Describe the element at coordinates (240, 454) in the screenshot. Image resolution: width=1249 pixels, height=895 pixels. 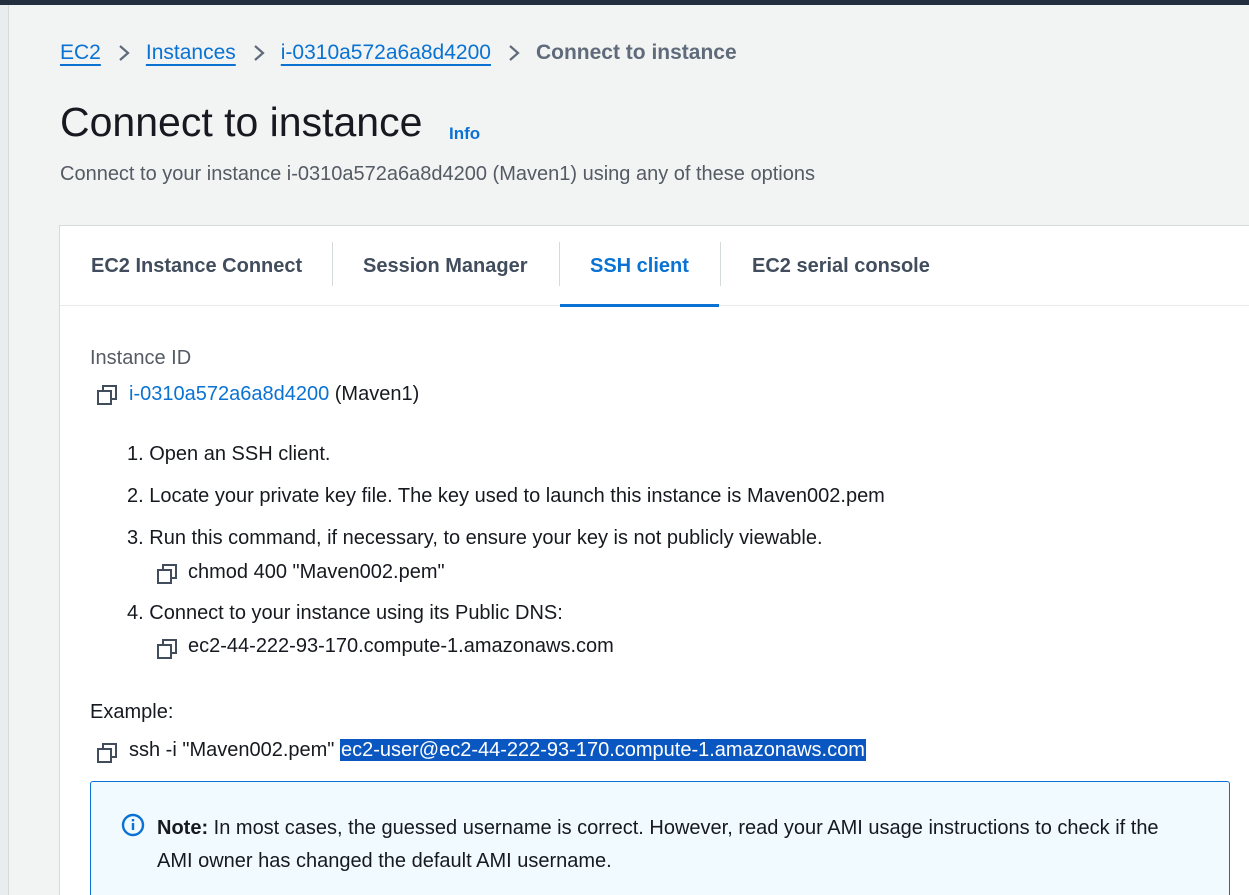
I see `step-text: Open an SSH client.` at that location.